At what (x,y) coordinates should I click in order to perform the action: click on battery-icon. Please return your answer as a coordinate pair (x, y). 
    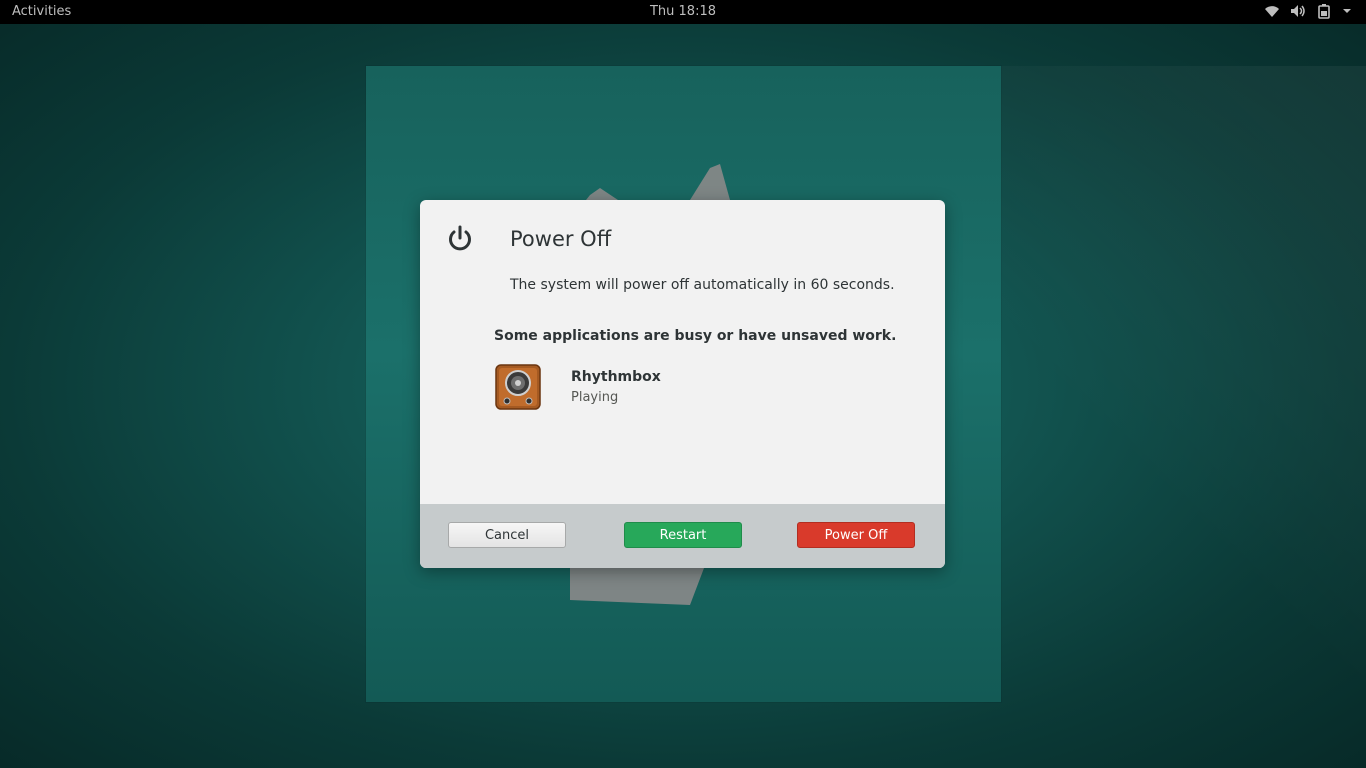
    Looking at the image, I should click on (1324, 11).